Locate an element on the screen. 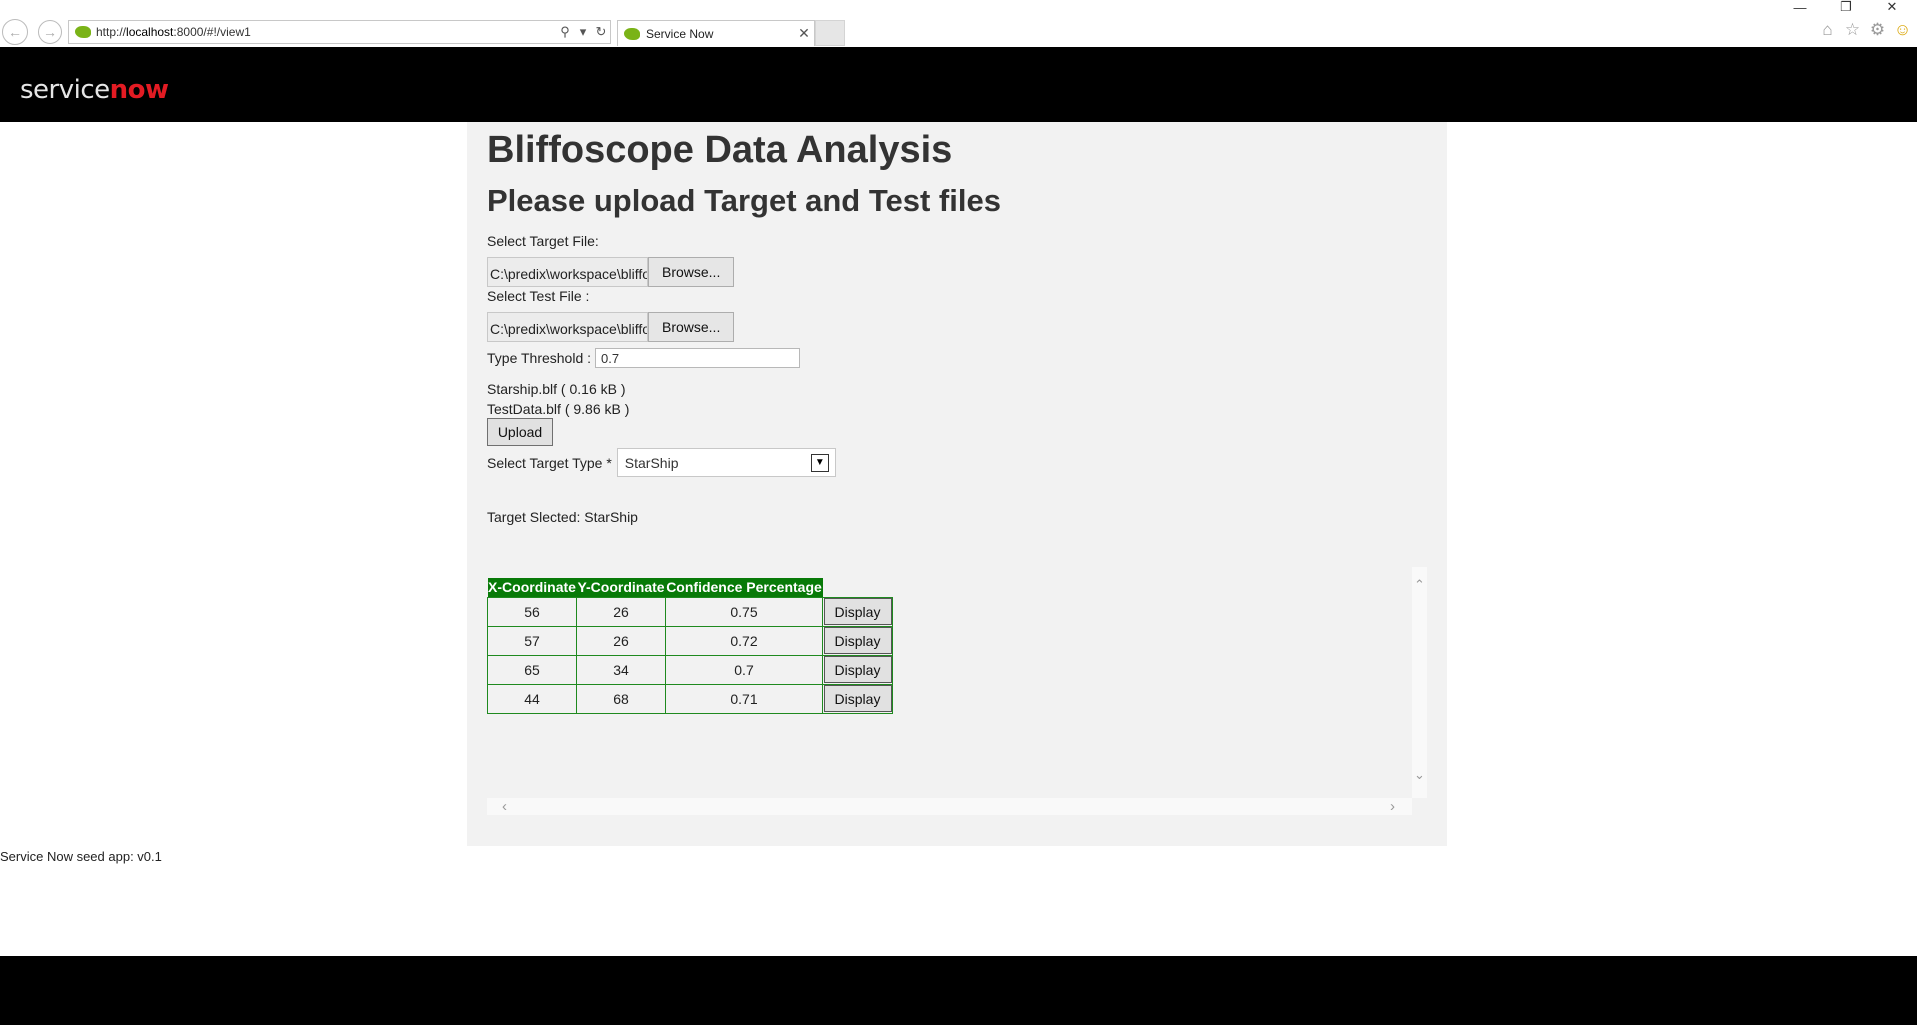  dropdown-icon: ▾ is located at coordinates (583, 32).